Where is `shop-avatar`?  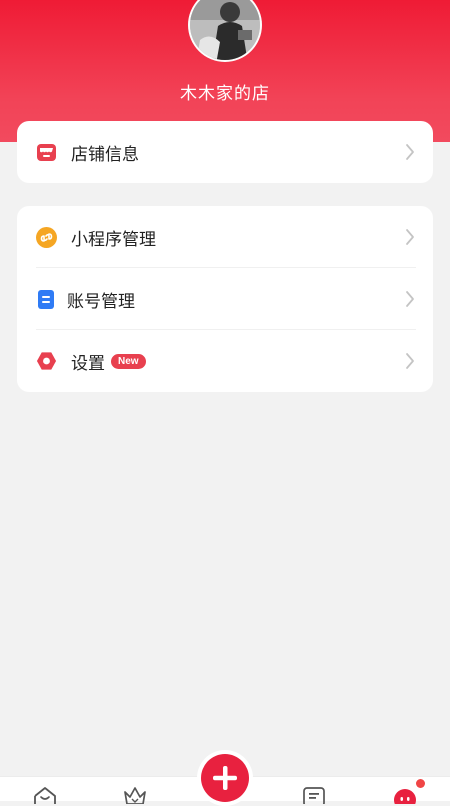
shop-avatar is located at coordinates (225, 31).